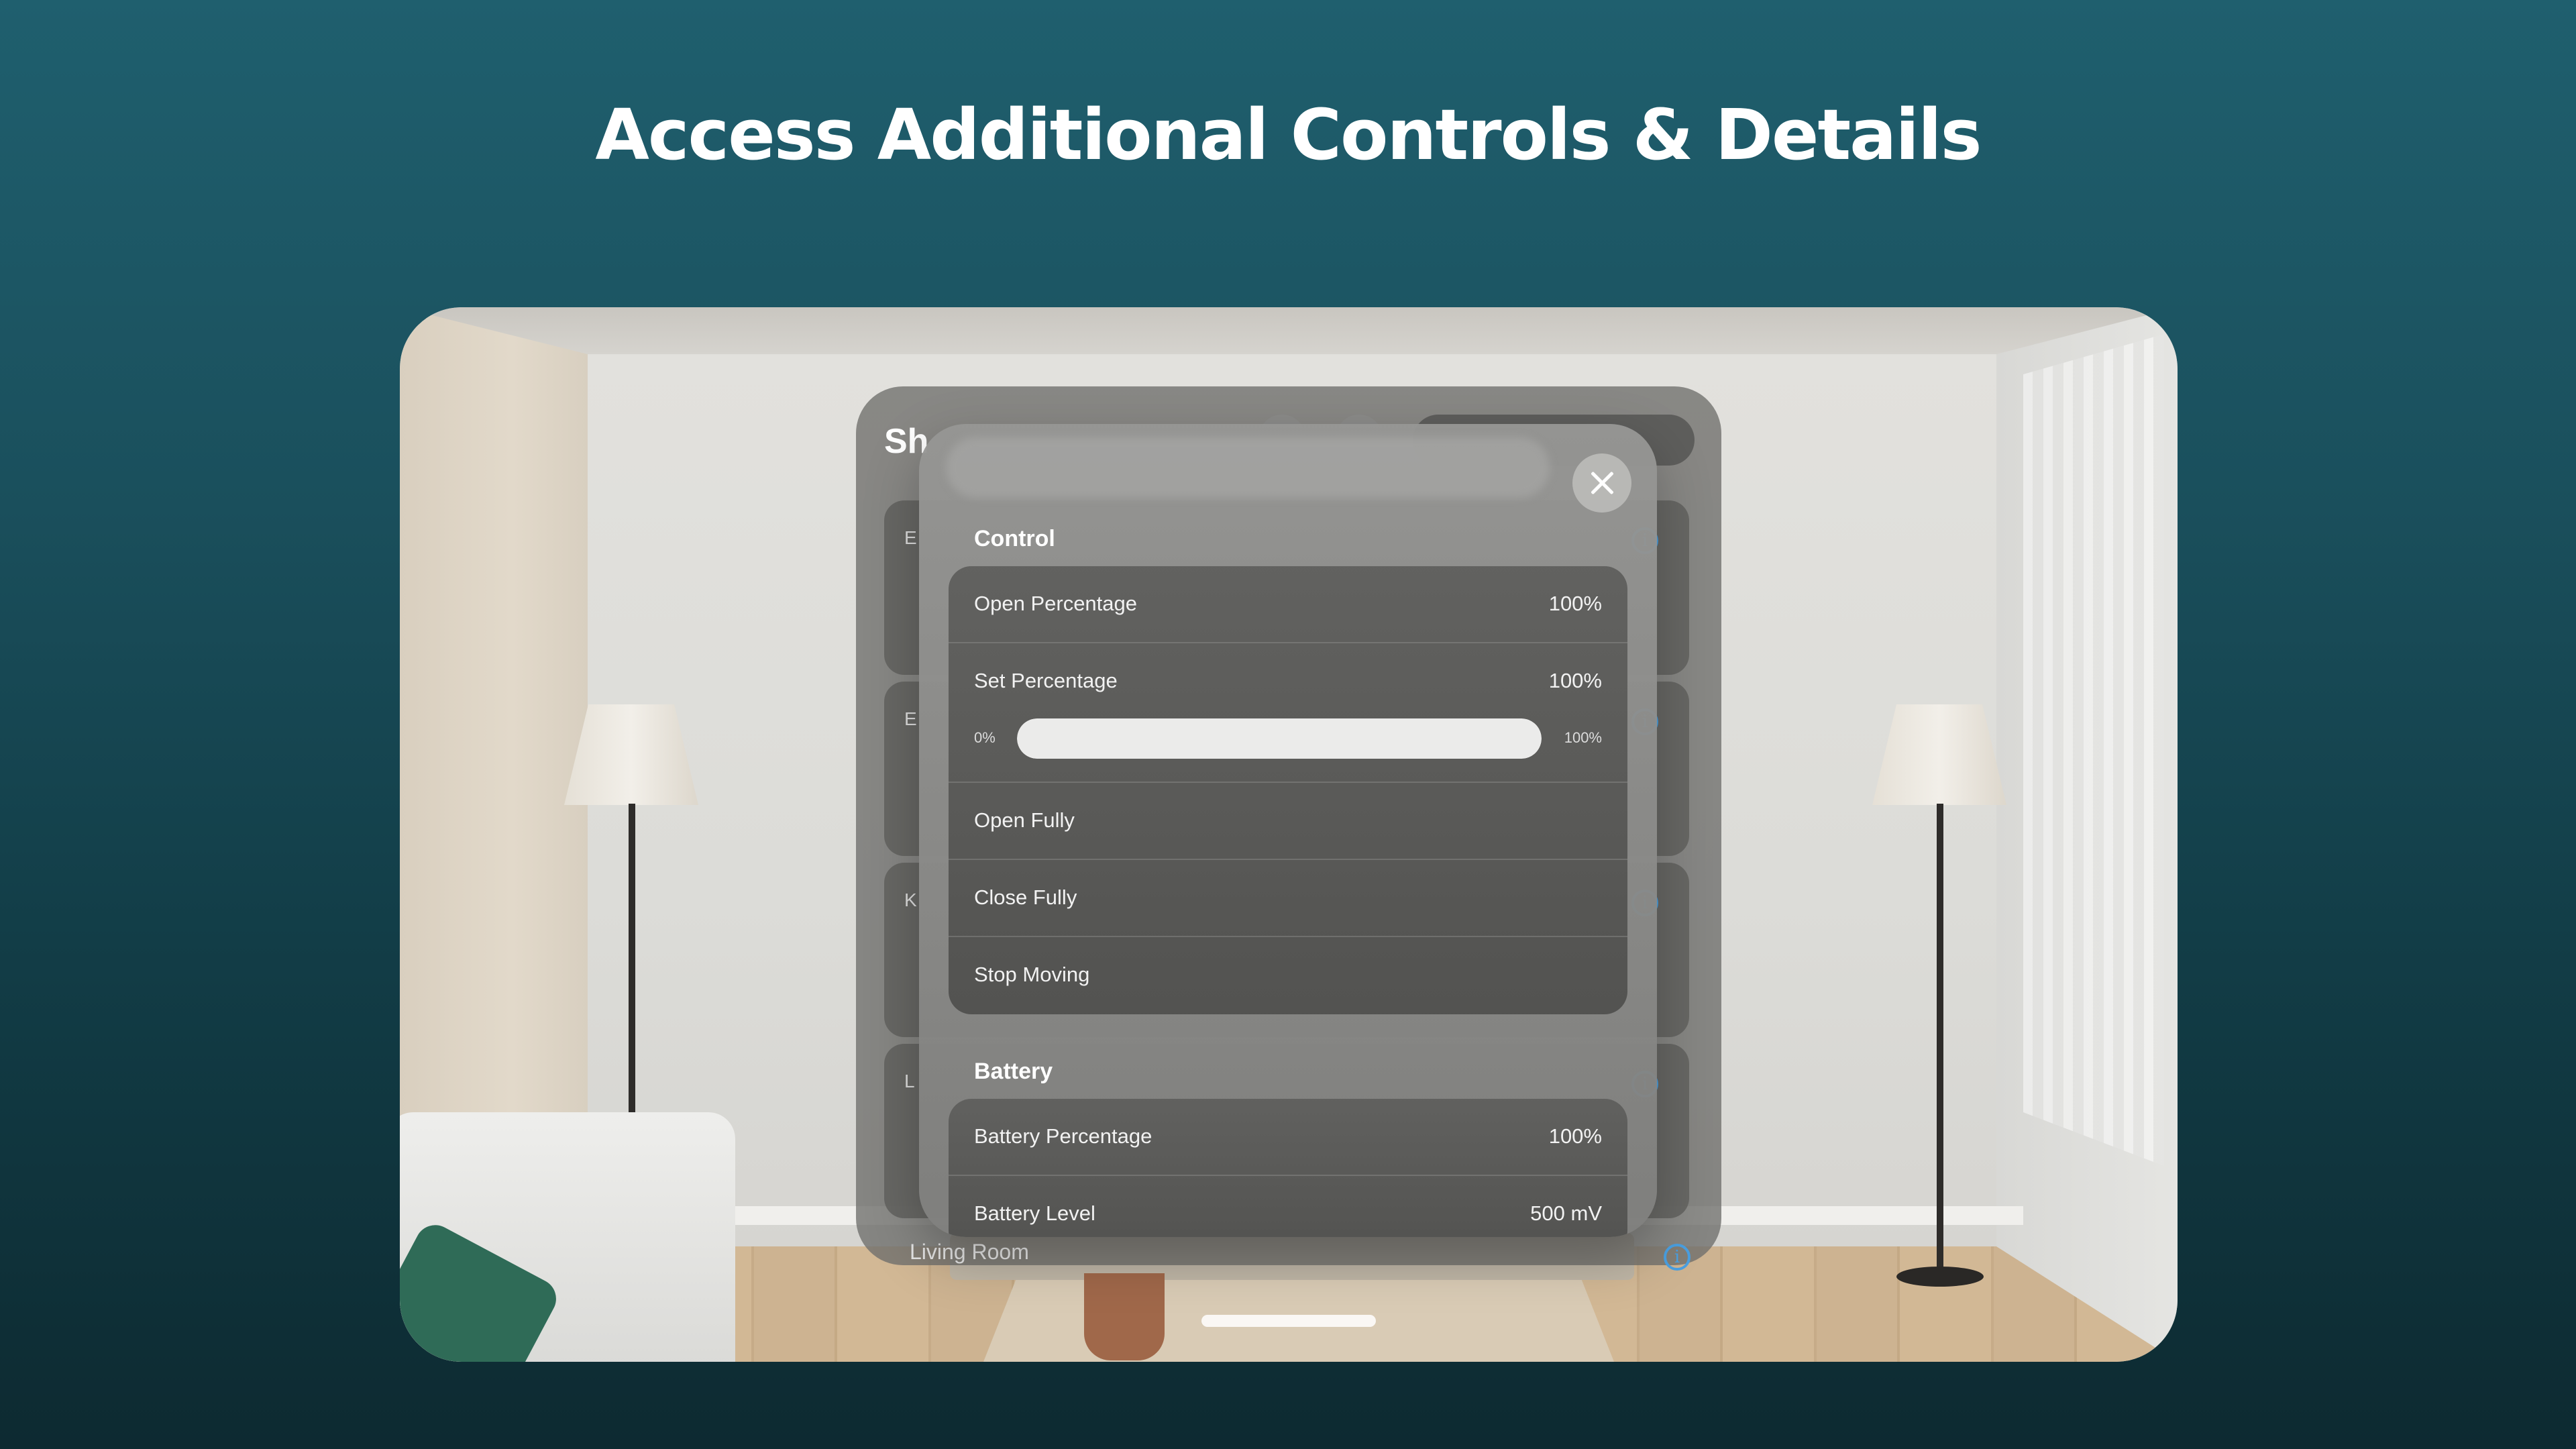 This screenshot has width=2576, height=1449. What do you see at coordinates (1575, 603) in the screenshot?
I see `open-percentage-value: 100%` at bounding box center [1575, 603].